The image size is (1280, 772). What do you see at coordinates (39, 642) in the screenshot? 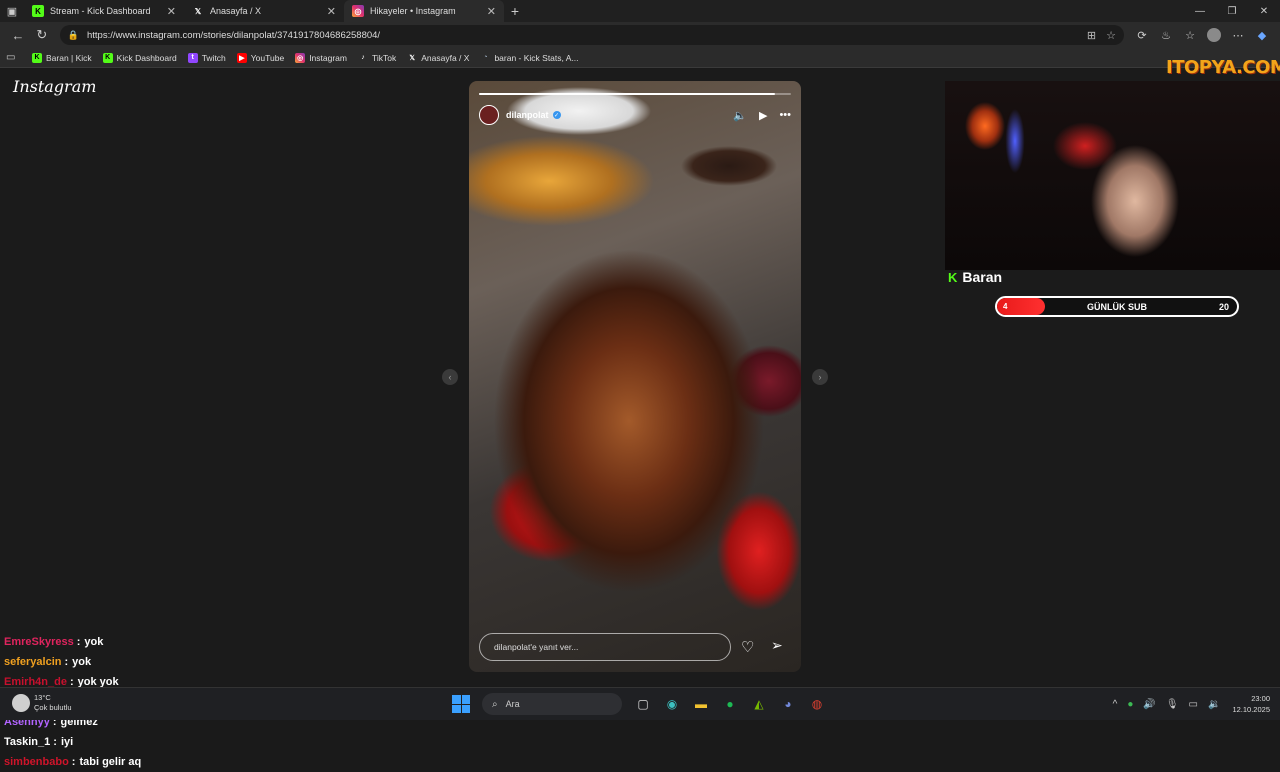
I see `chat-username: EmreSkyress` at bounding box center [39, 642].